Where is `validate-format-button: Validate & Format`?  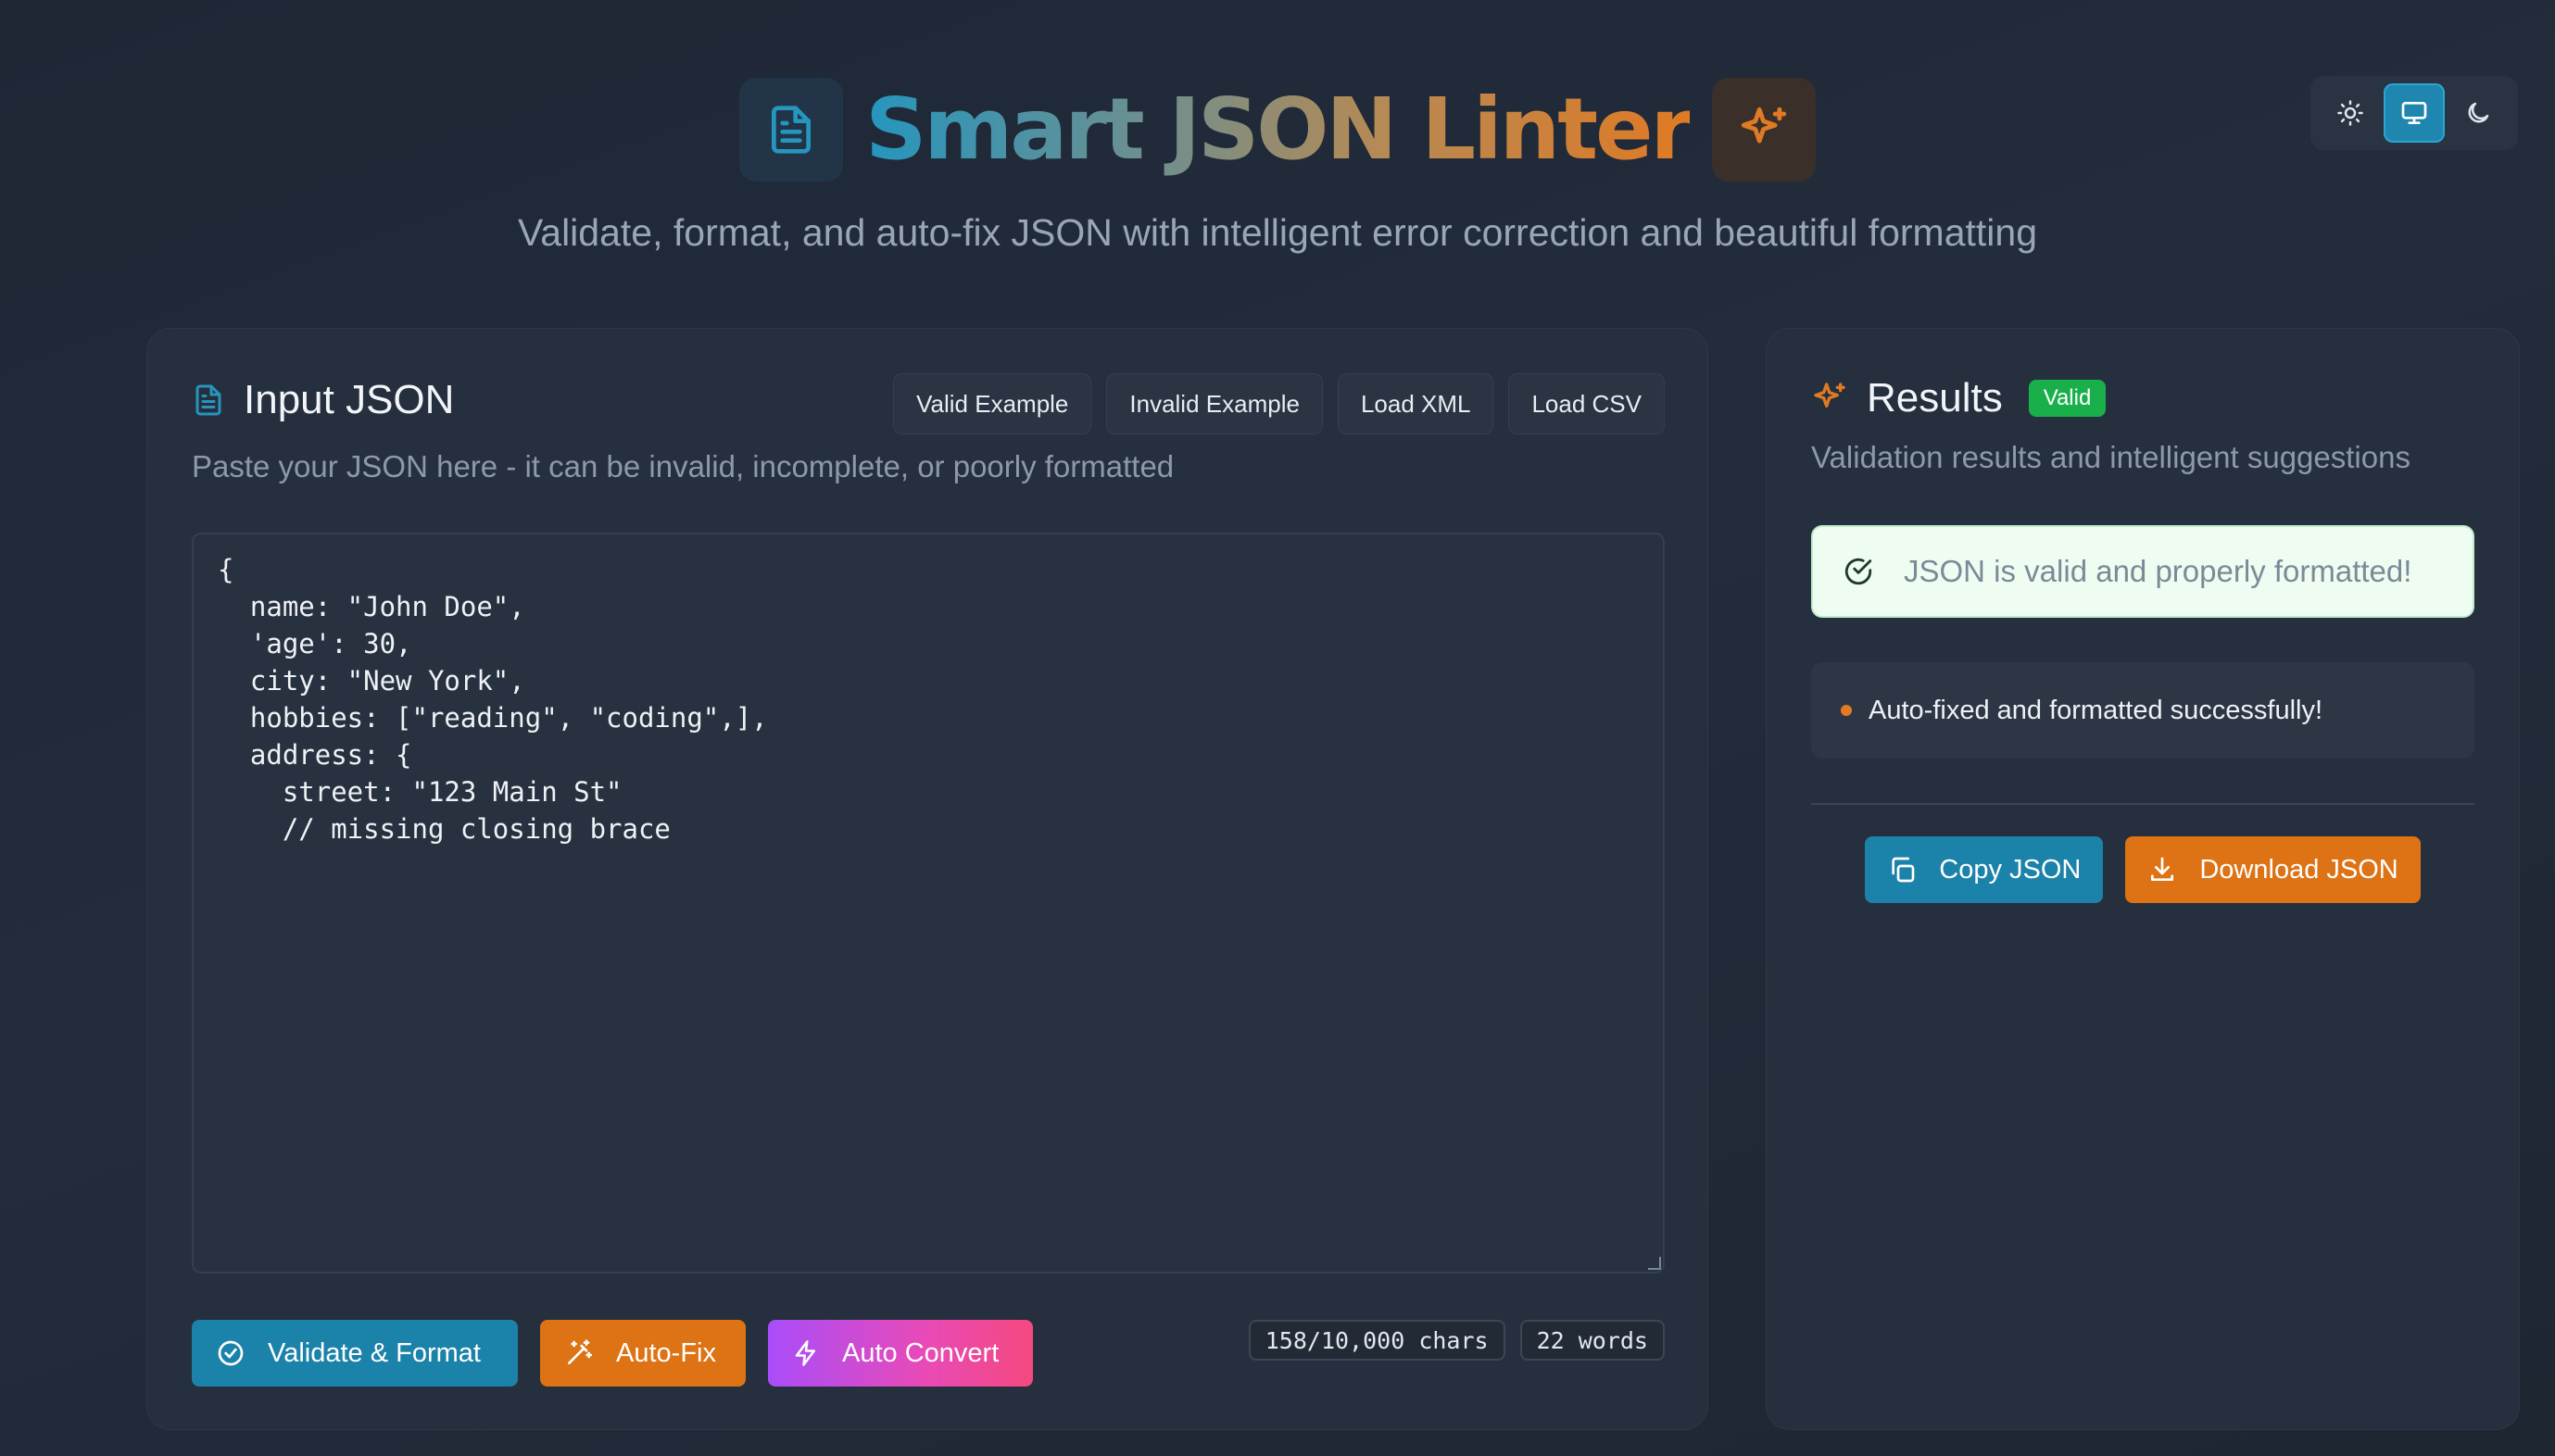 validate-format-button: Validate & Format is located at coordinates (355, 1353).